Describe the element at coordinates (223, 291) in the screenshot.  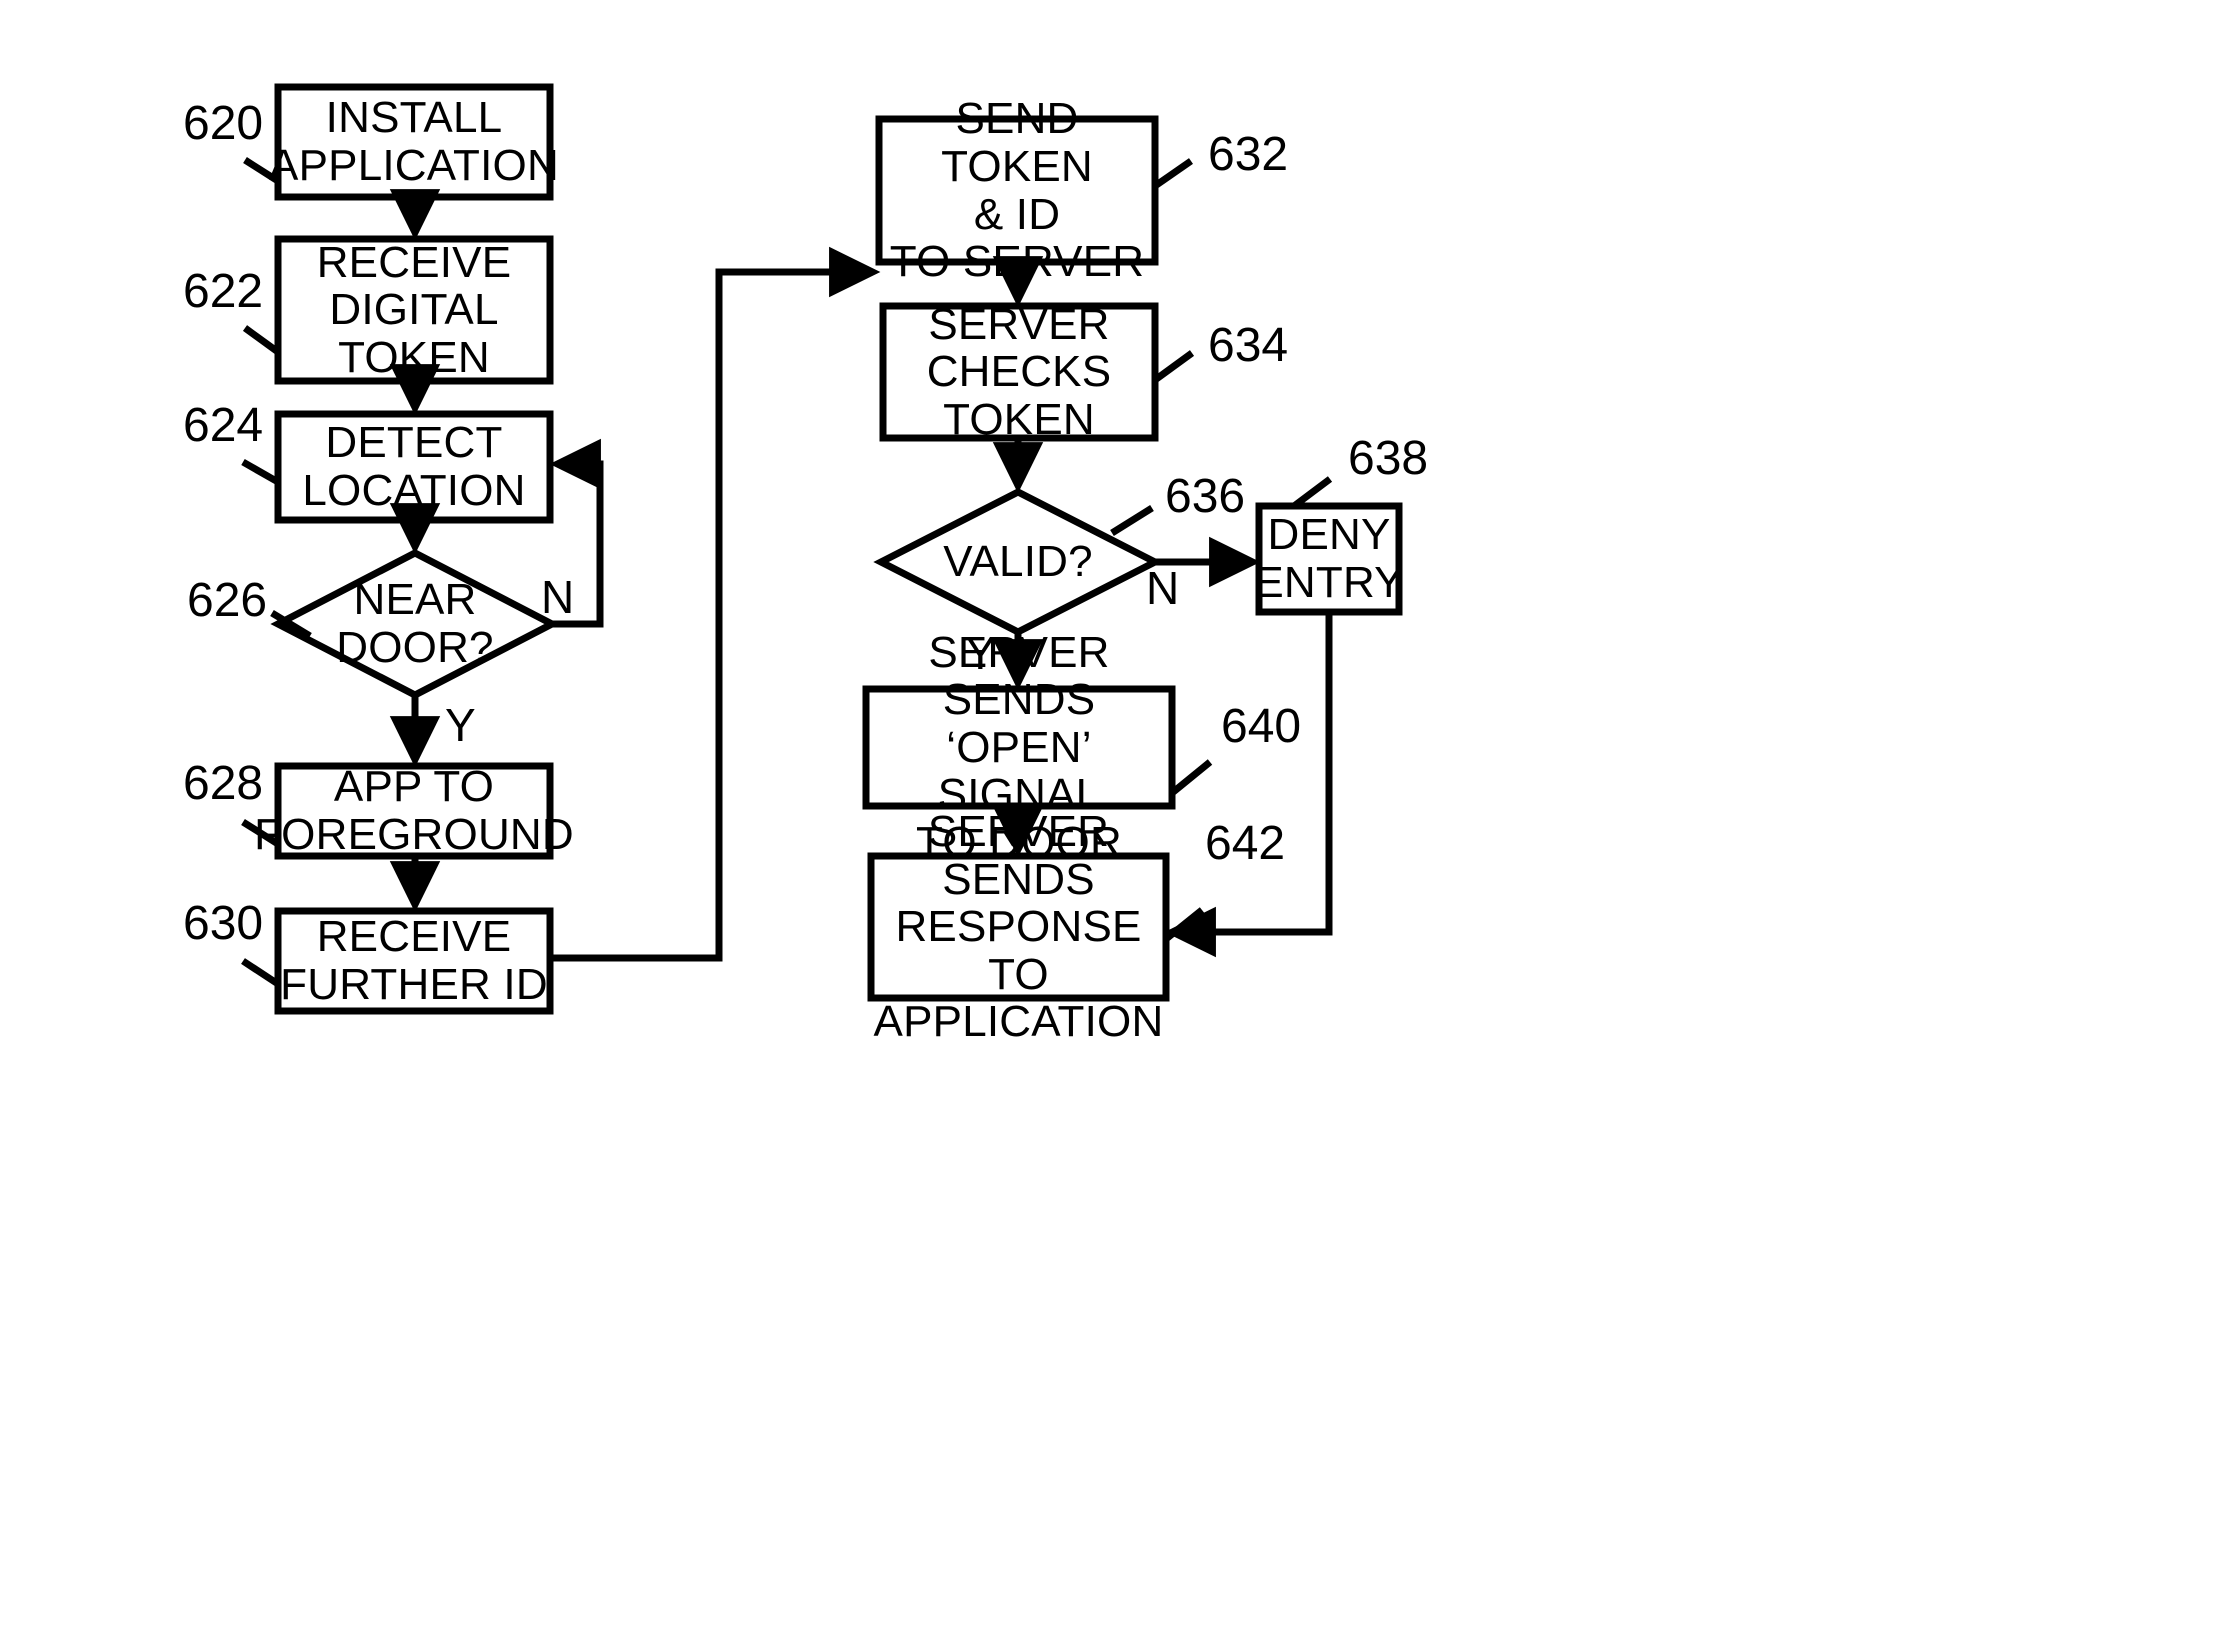
I see `ref-number-622: 622` at that location.